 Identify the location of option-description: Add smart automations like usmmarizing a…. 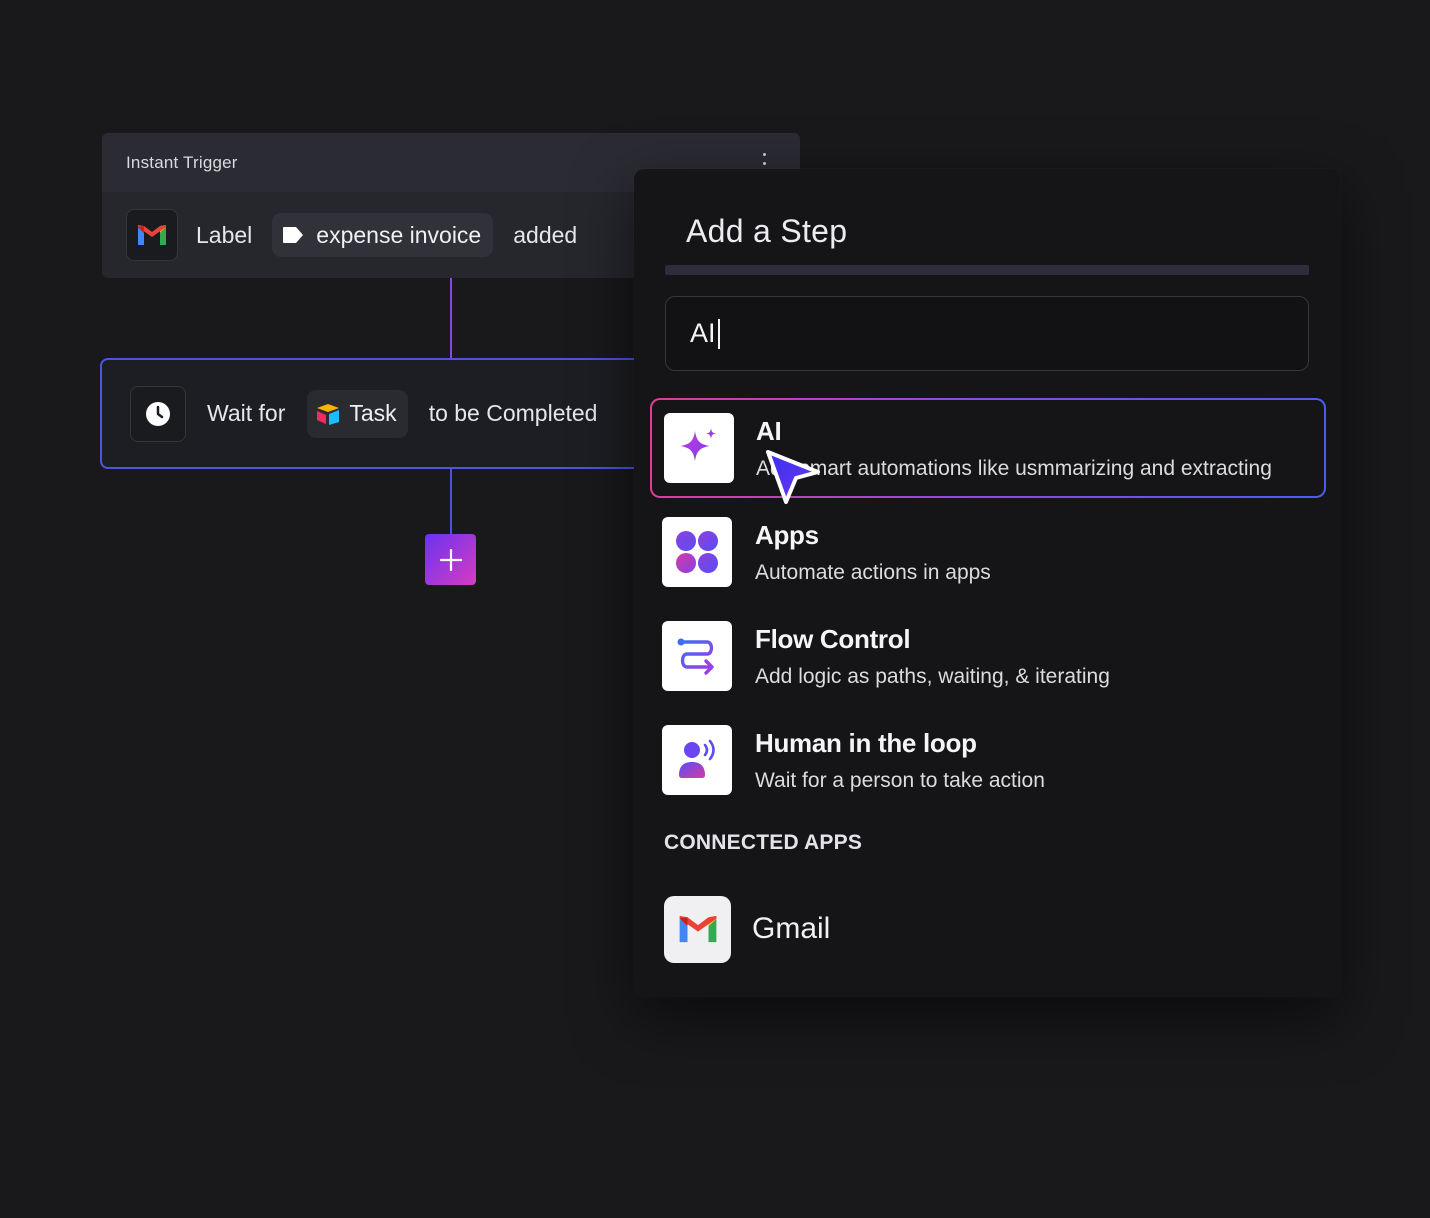
(1014, 468).